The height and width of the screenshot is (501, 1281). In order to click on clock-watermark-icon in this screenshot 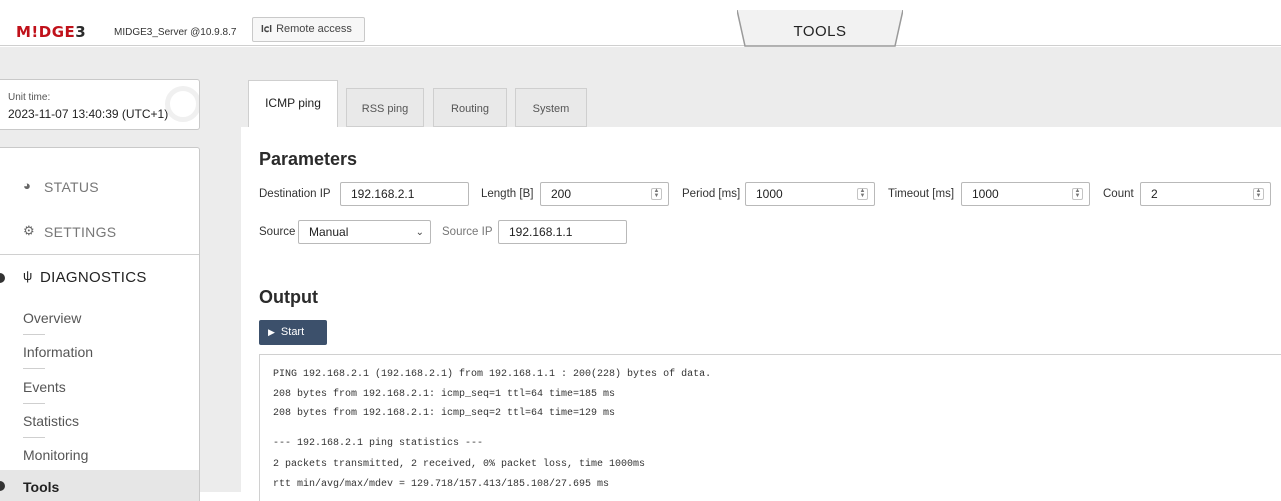, I will do `click(182, 104)`.